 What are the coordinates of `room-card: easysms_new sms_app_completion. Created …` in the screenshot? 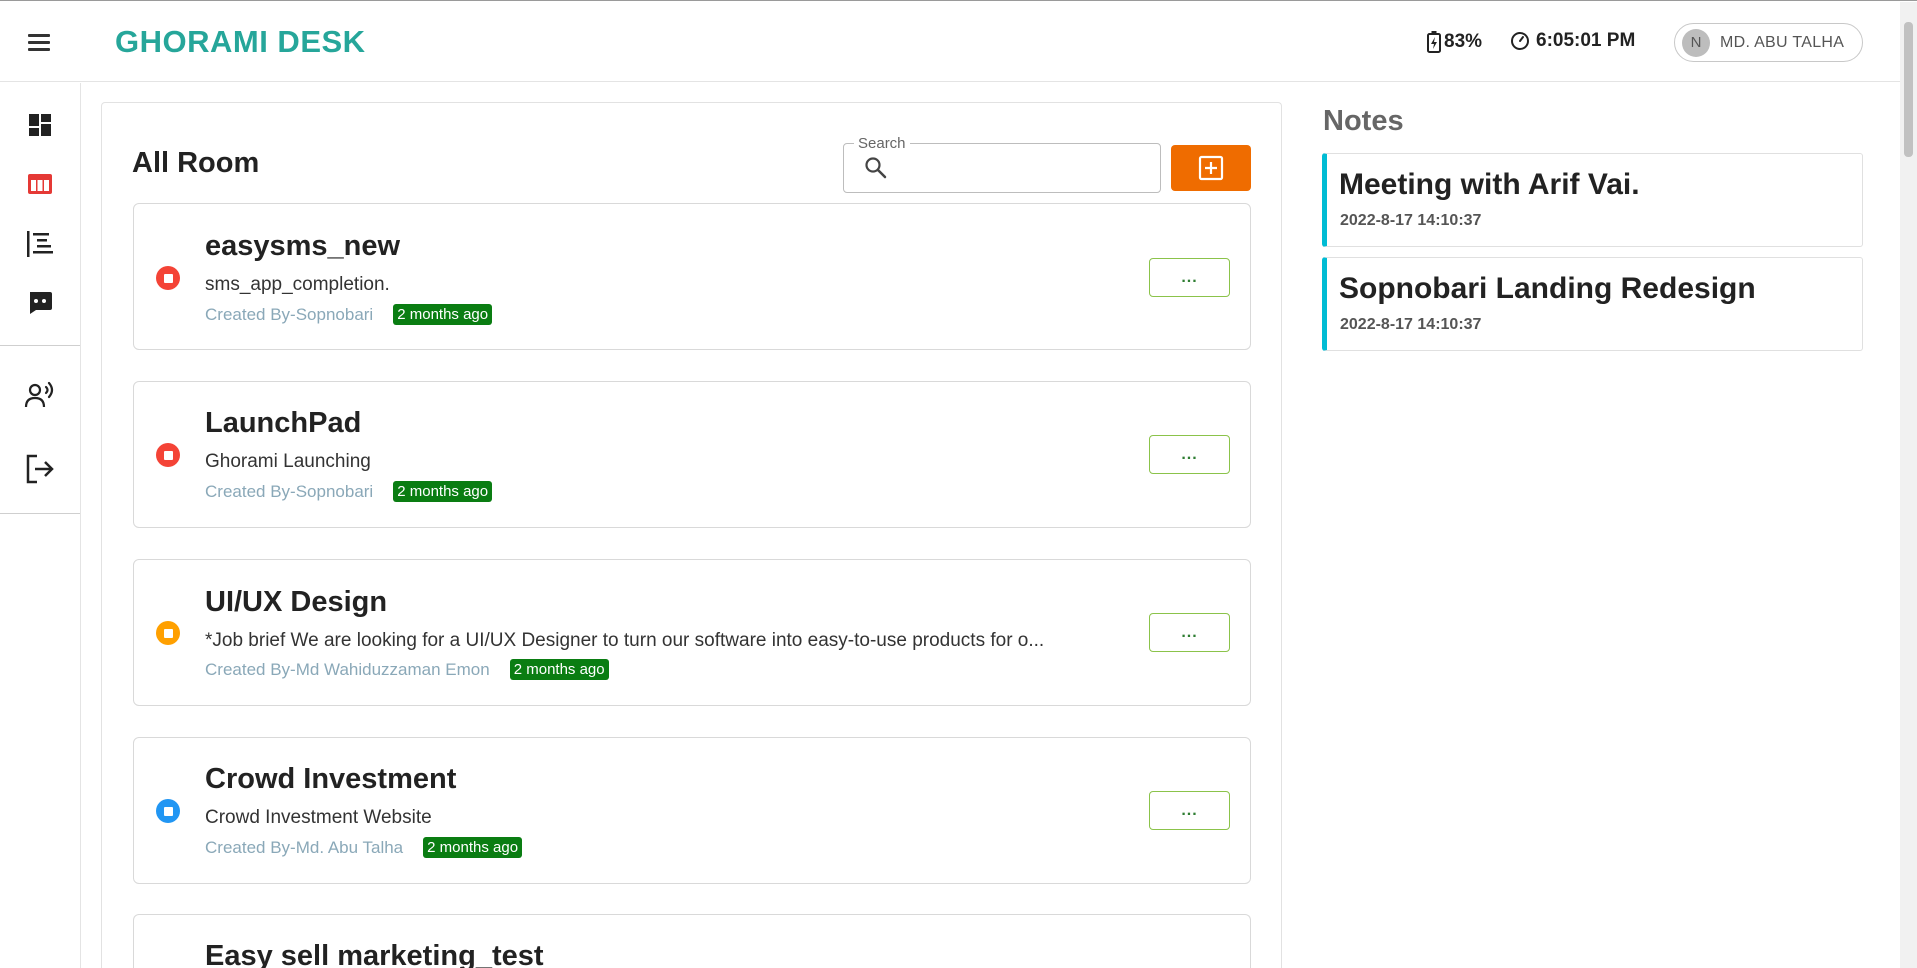 It's located at (692, 276).